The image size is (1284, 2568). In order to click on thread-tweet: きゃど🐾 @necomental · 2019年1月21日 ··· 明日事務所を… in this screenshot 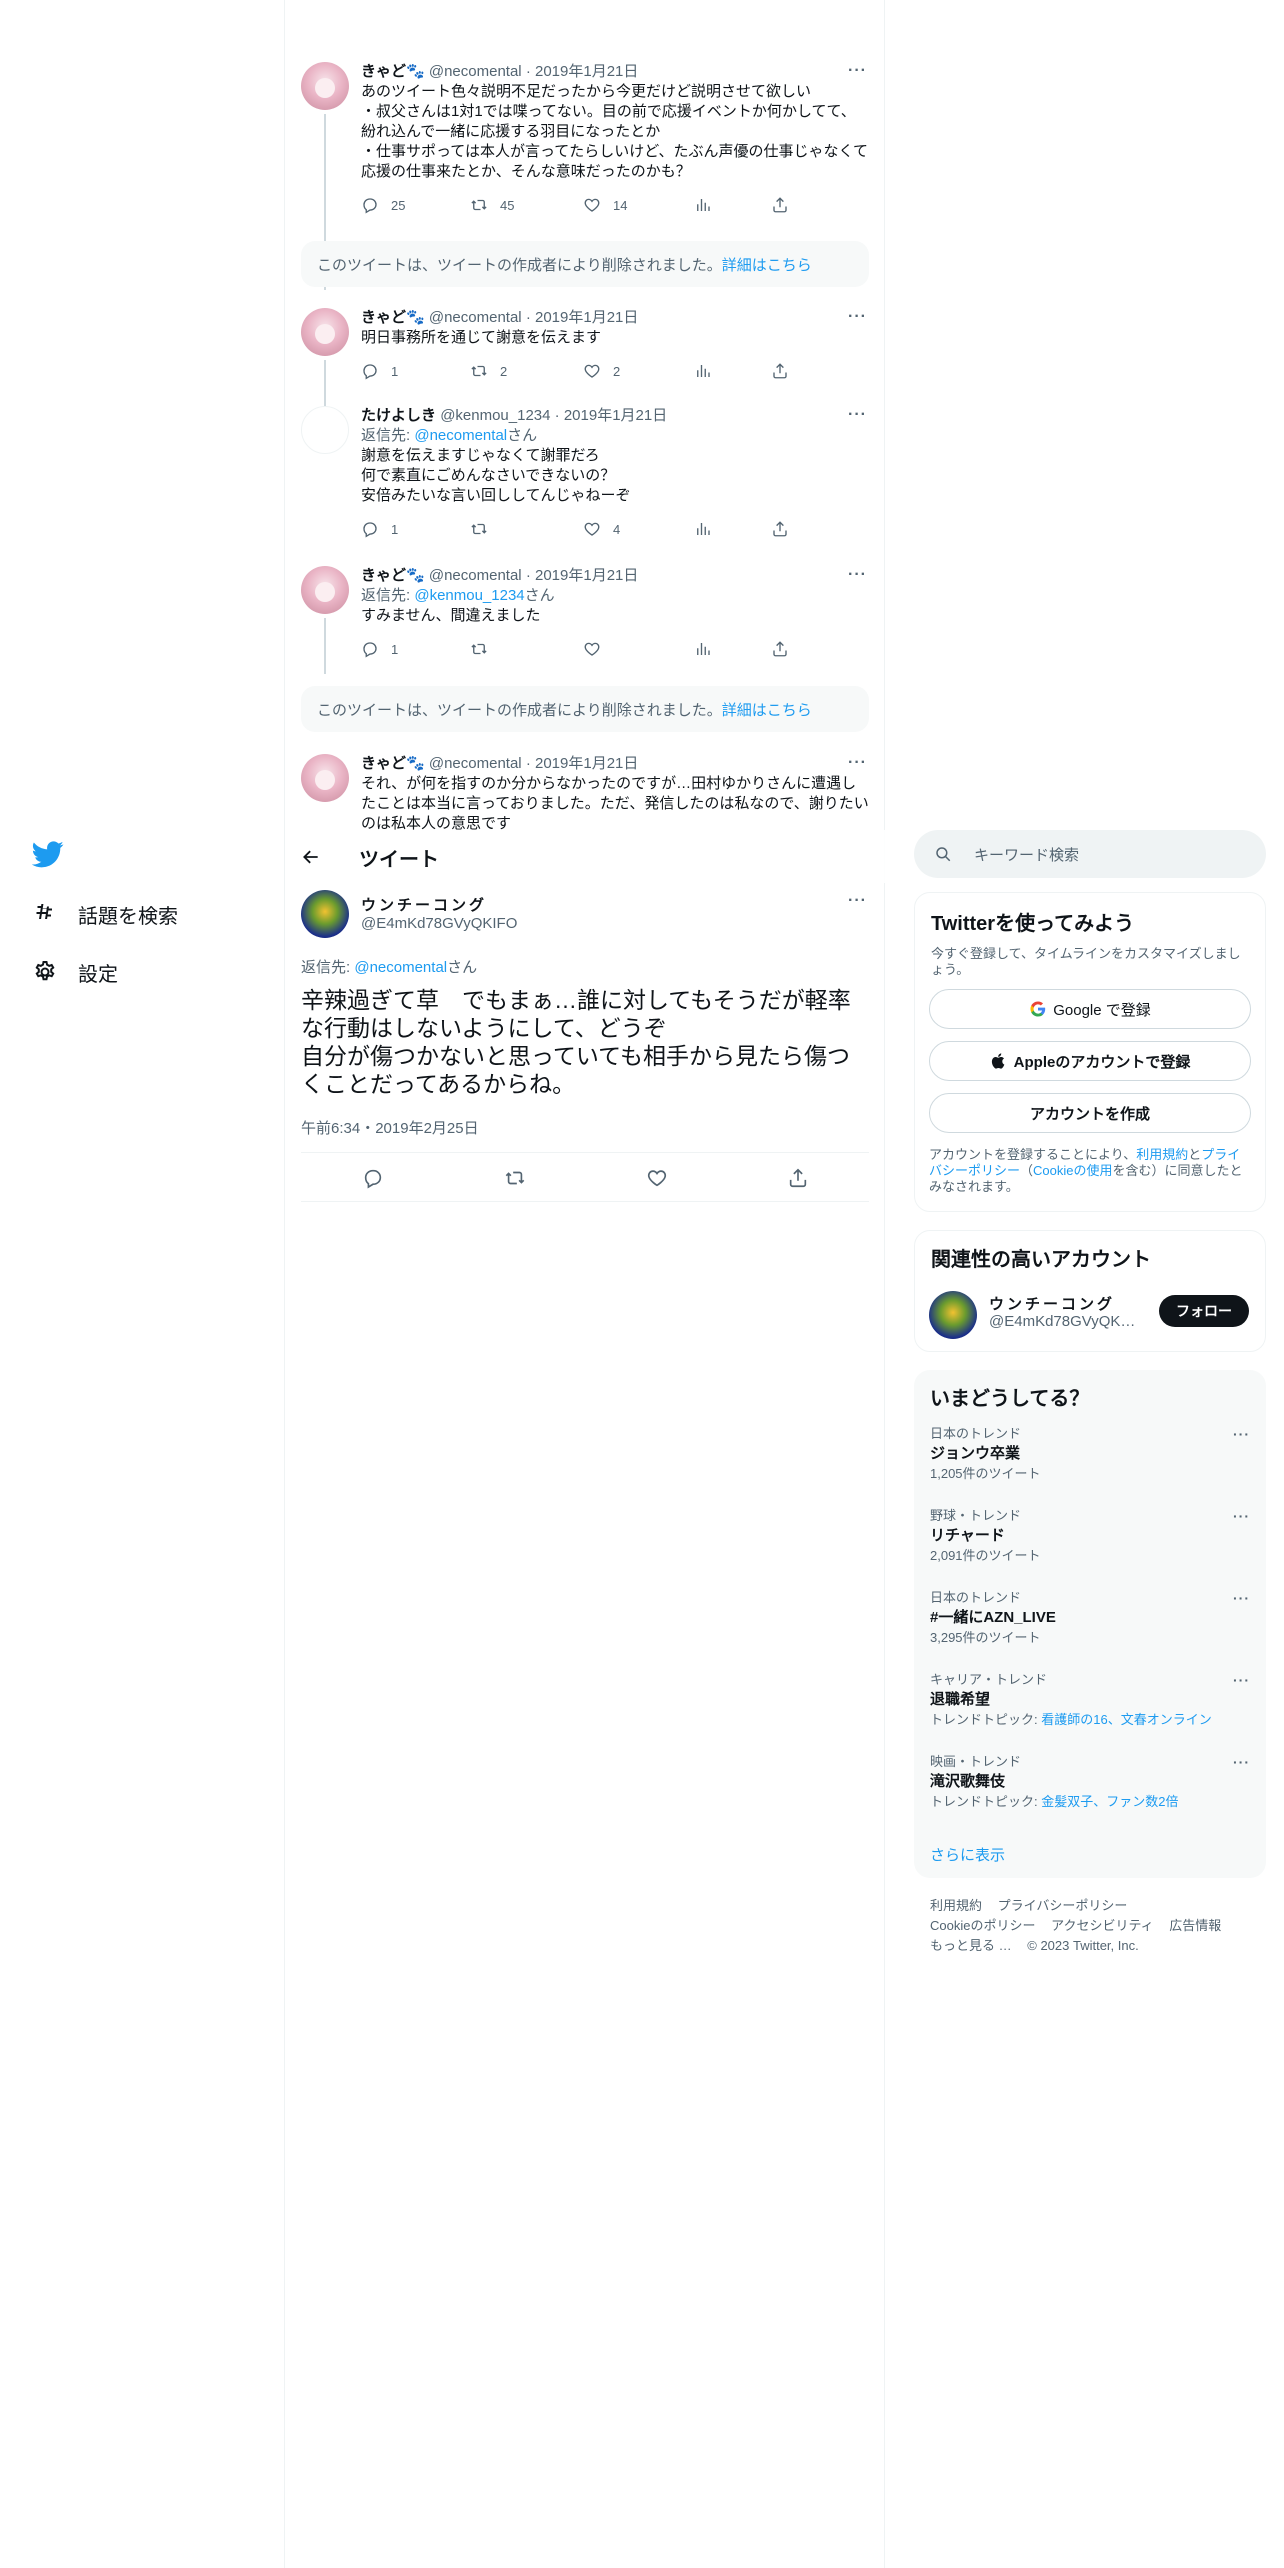, I will do `click(585, 357)`.